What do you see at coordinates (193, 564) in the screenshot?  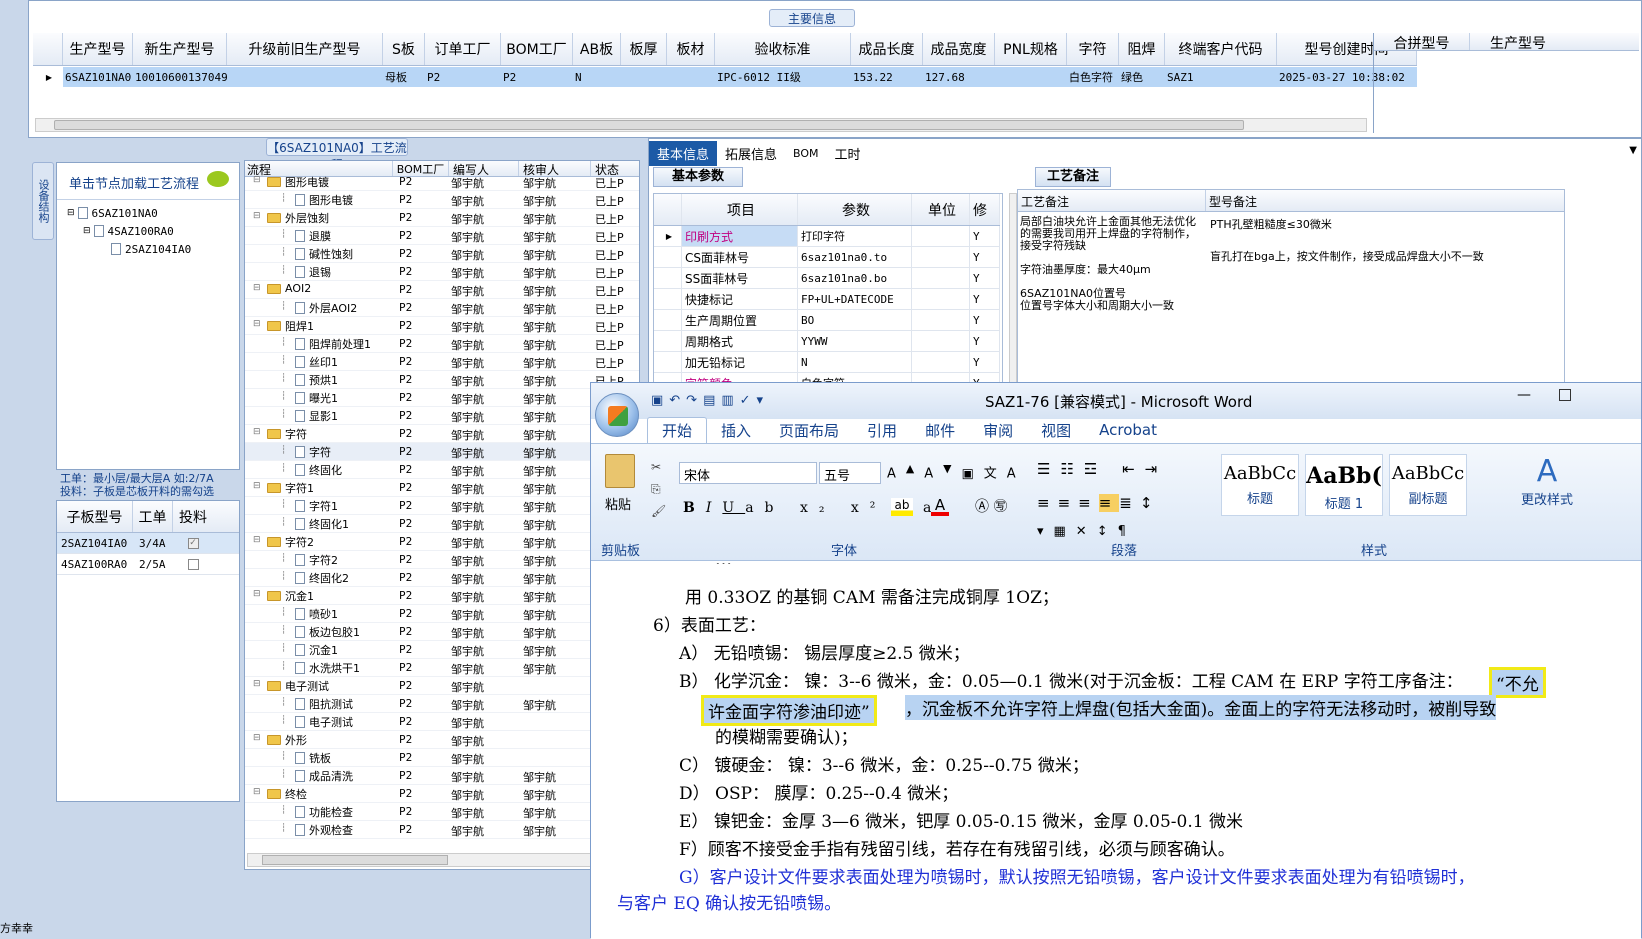 I see `feed-checkbox` at bounding box center [193, 564].